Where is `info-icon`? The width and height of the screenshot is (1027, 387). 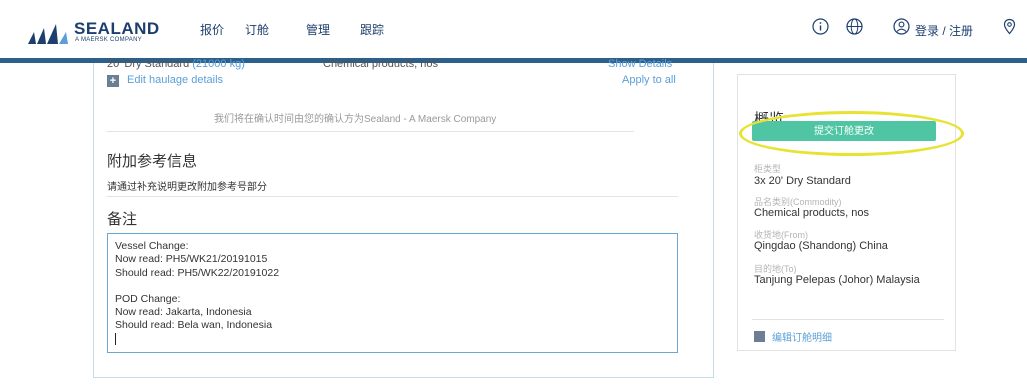 info-icon is located at coordinates (820, 26).